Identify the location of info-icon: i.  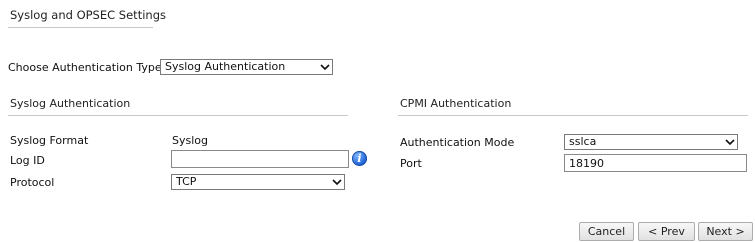
(359, 158).